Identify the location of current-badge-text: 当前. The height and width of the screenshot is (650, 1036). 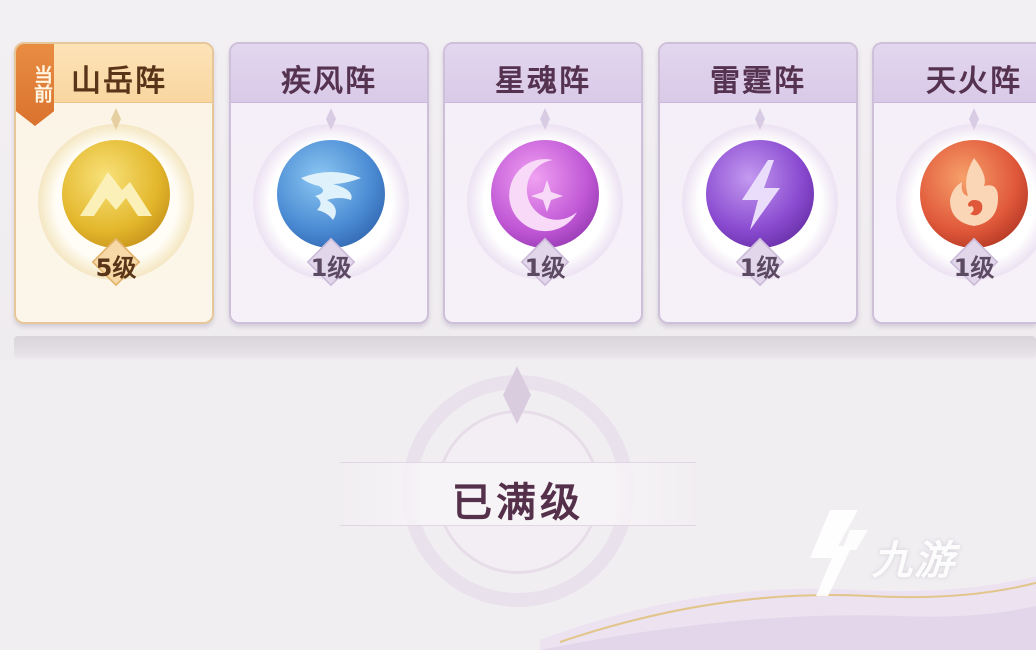
(42, 84).